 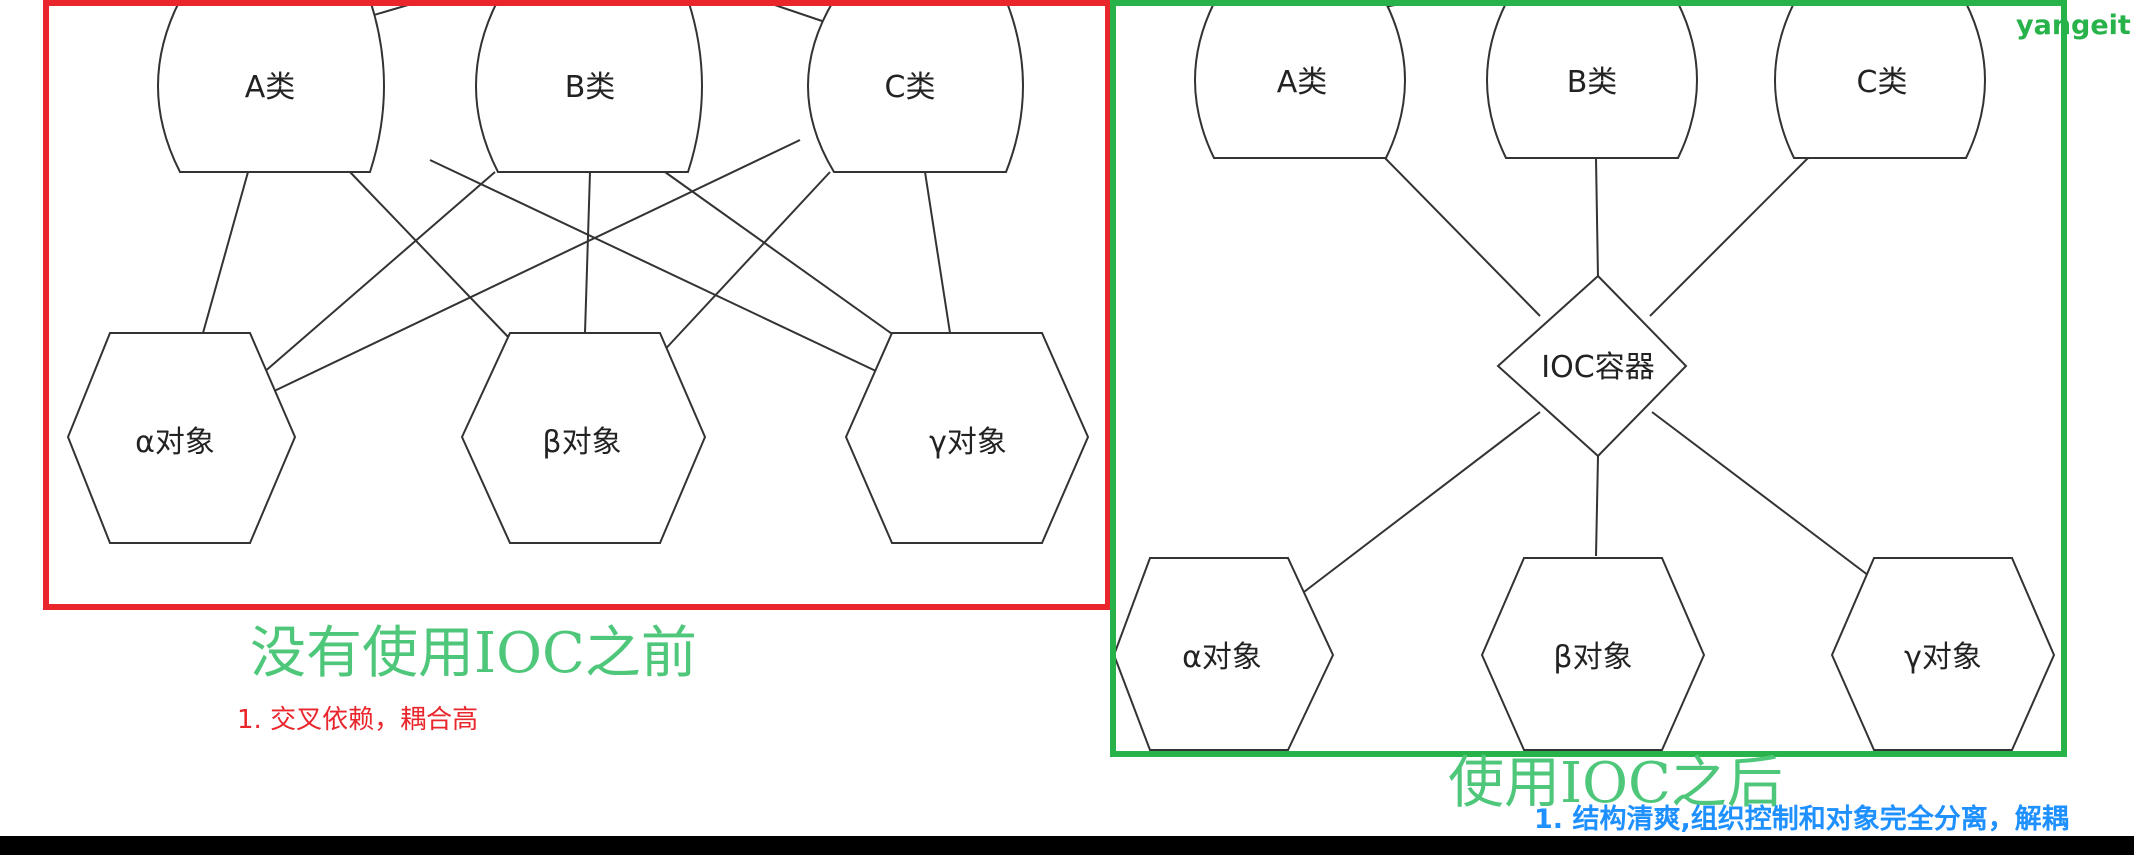 I want to click on left-class-b: B类, so click(x=589, y=86).